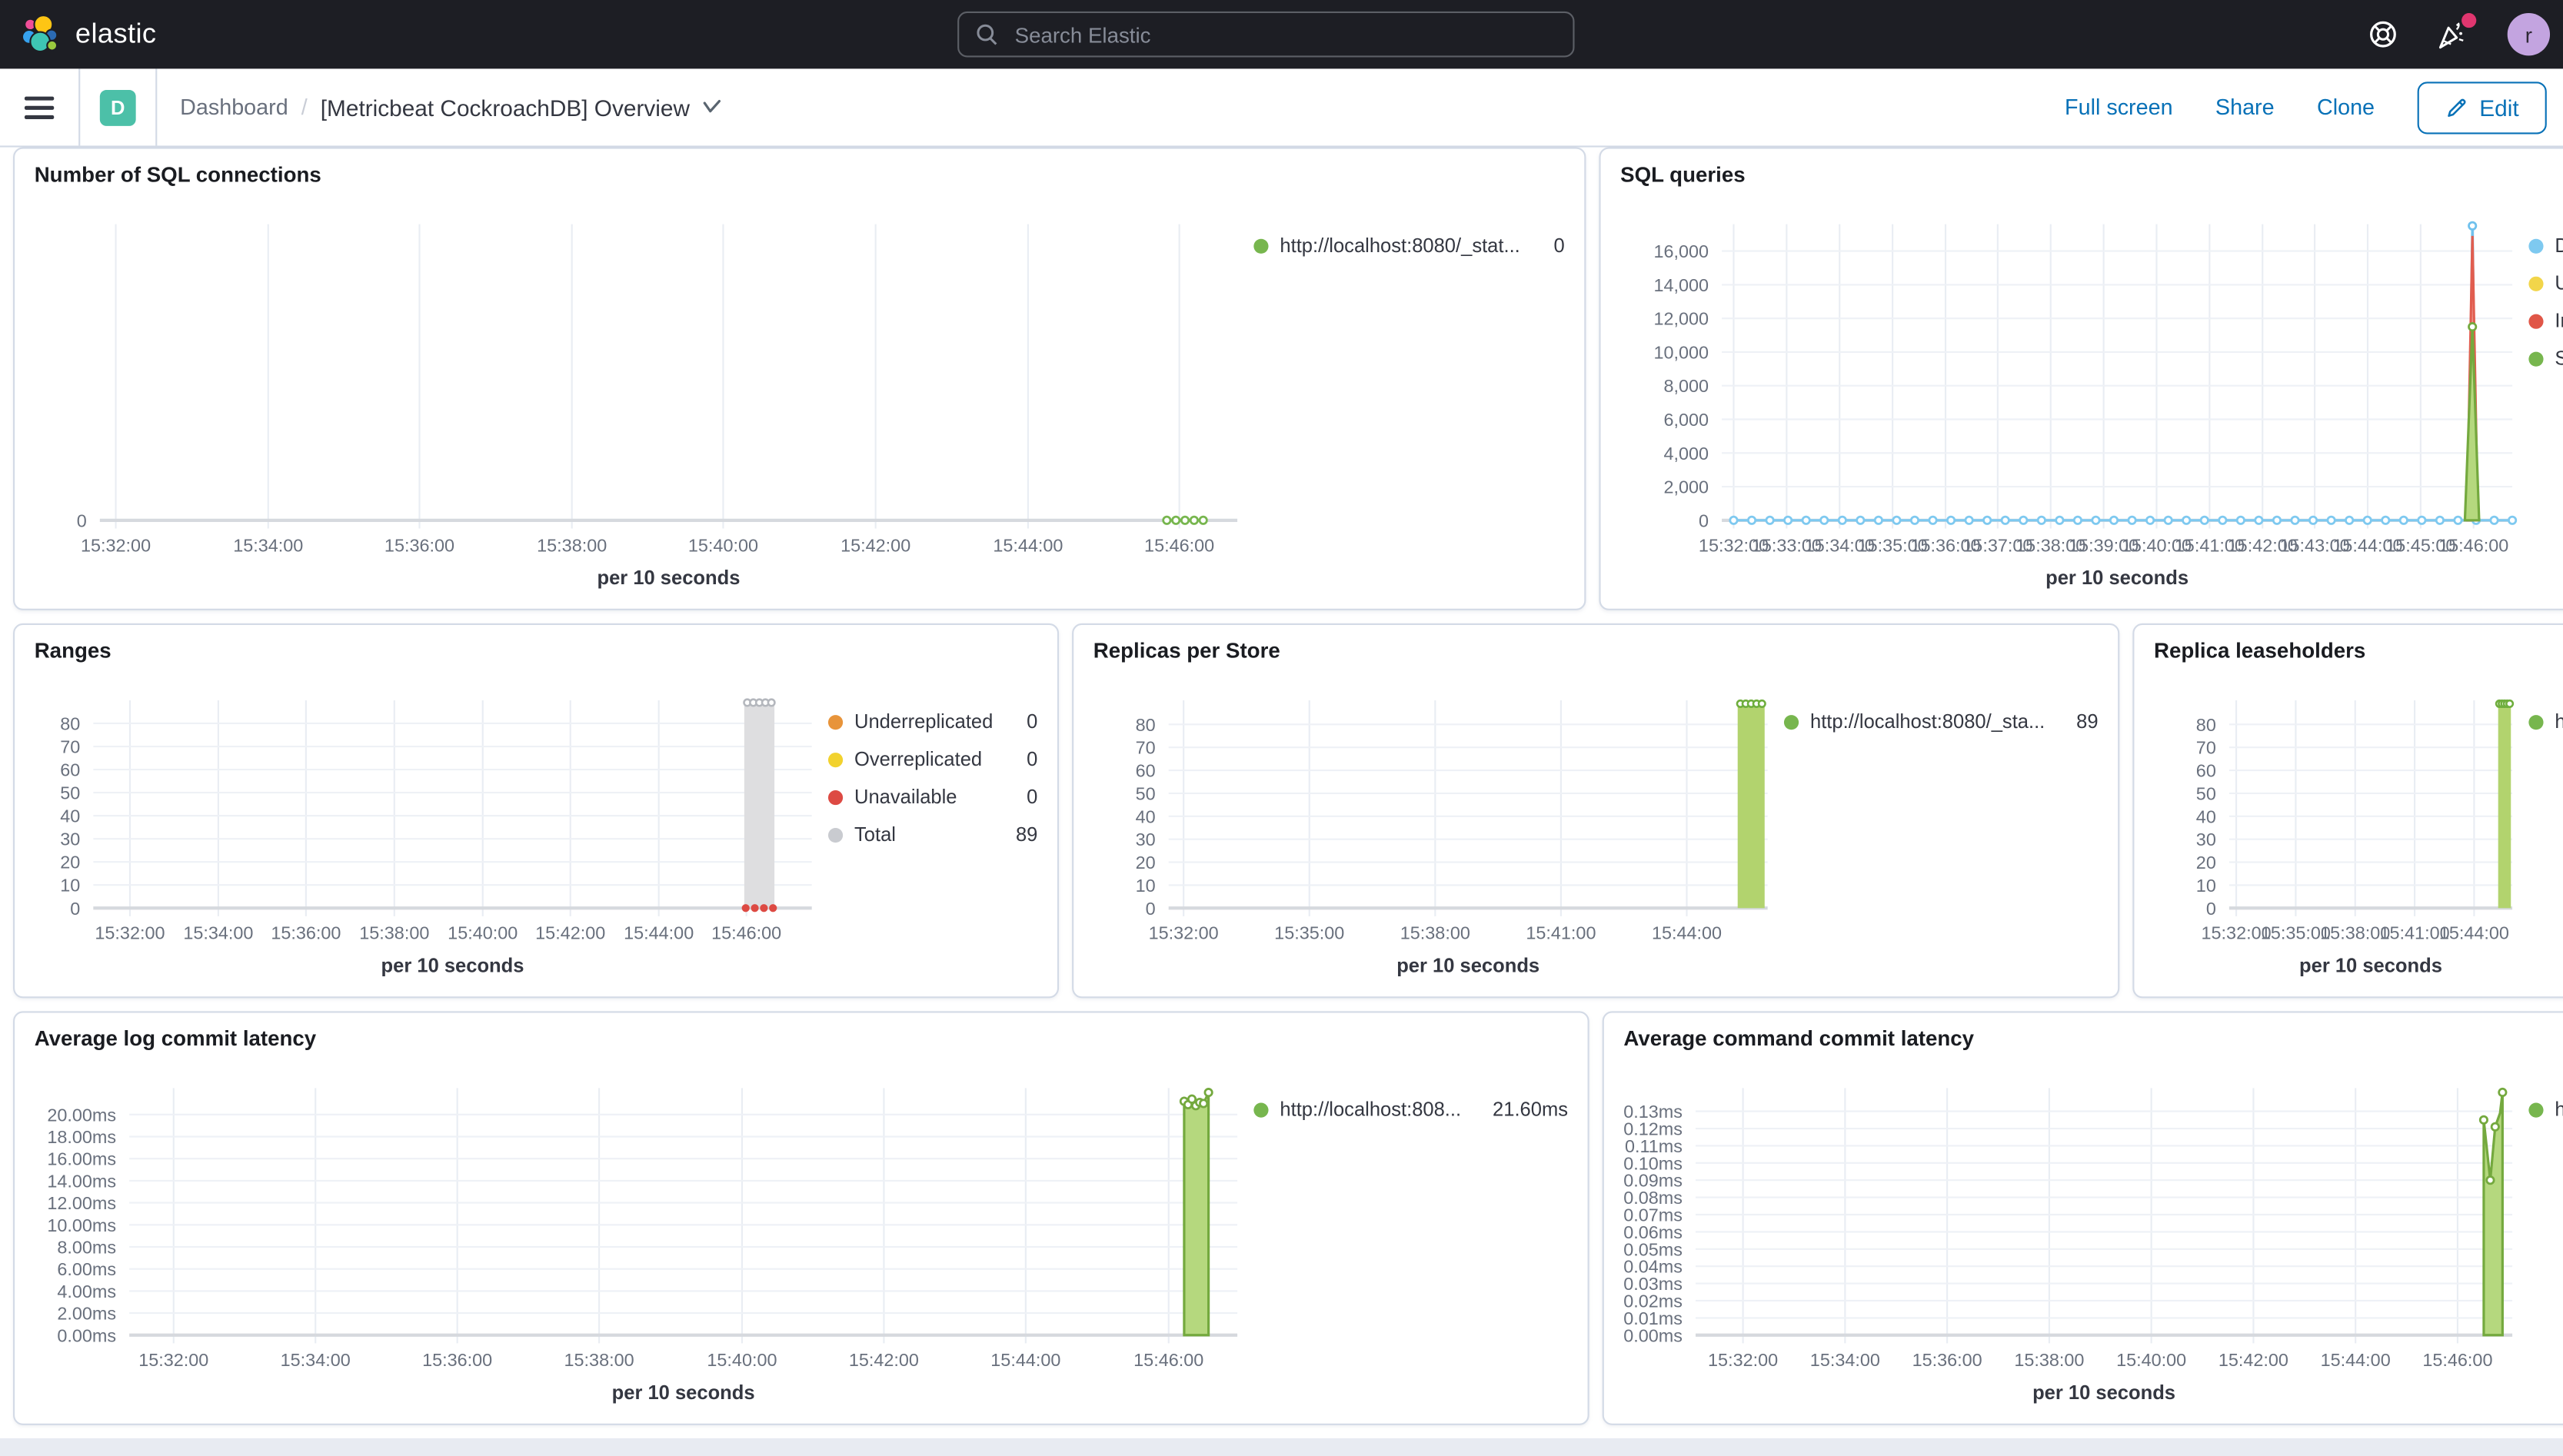 The height and width of the screenshot is (1456, 2563). I want to click on svg-text: 0.06ms, so click(1653, 1232).